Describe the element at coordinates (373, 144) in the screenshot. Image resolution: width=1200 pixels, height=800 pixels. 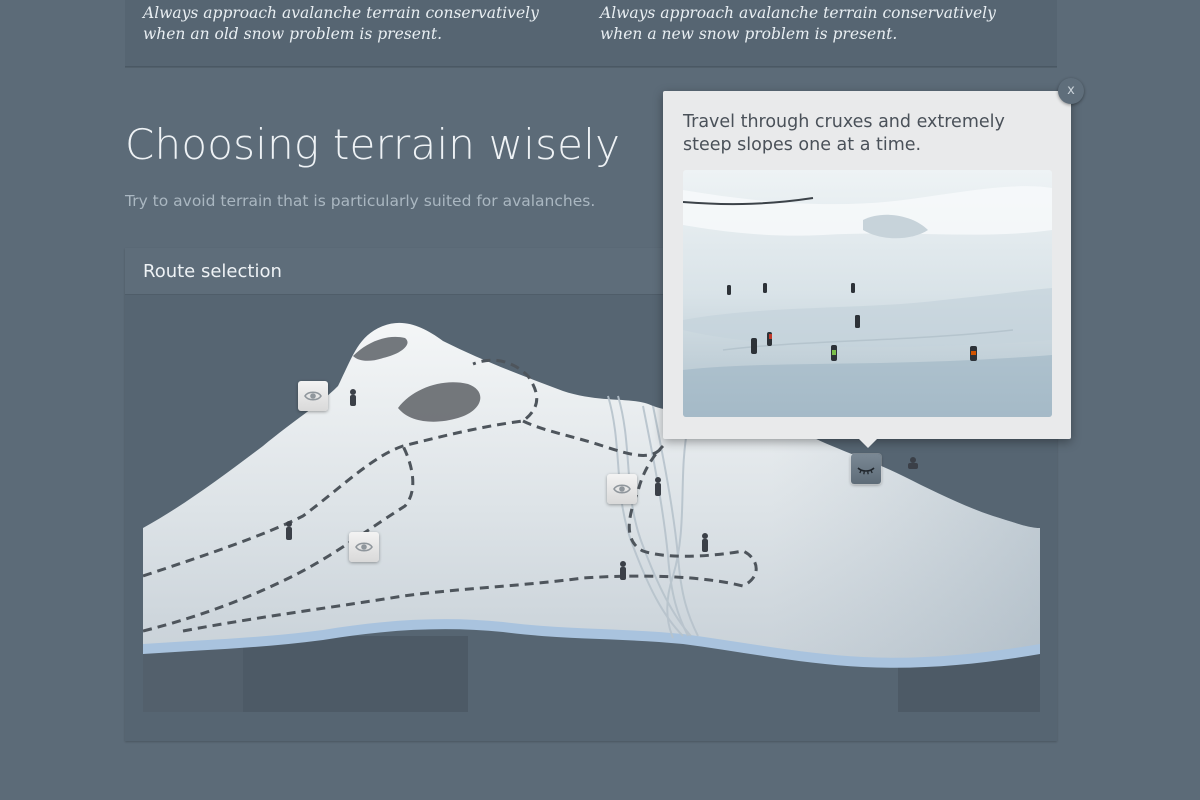
I see `section-title: Choosing terrain wisely` at that location.